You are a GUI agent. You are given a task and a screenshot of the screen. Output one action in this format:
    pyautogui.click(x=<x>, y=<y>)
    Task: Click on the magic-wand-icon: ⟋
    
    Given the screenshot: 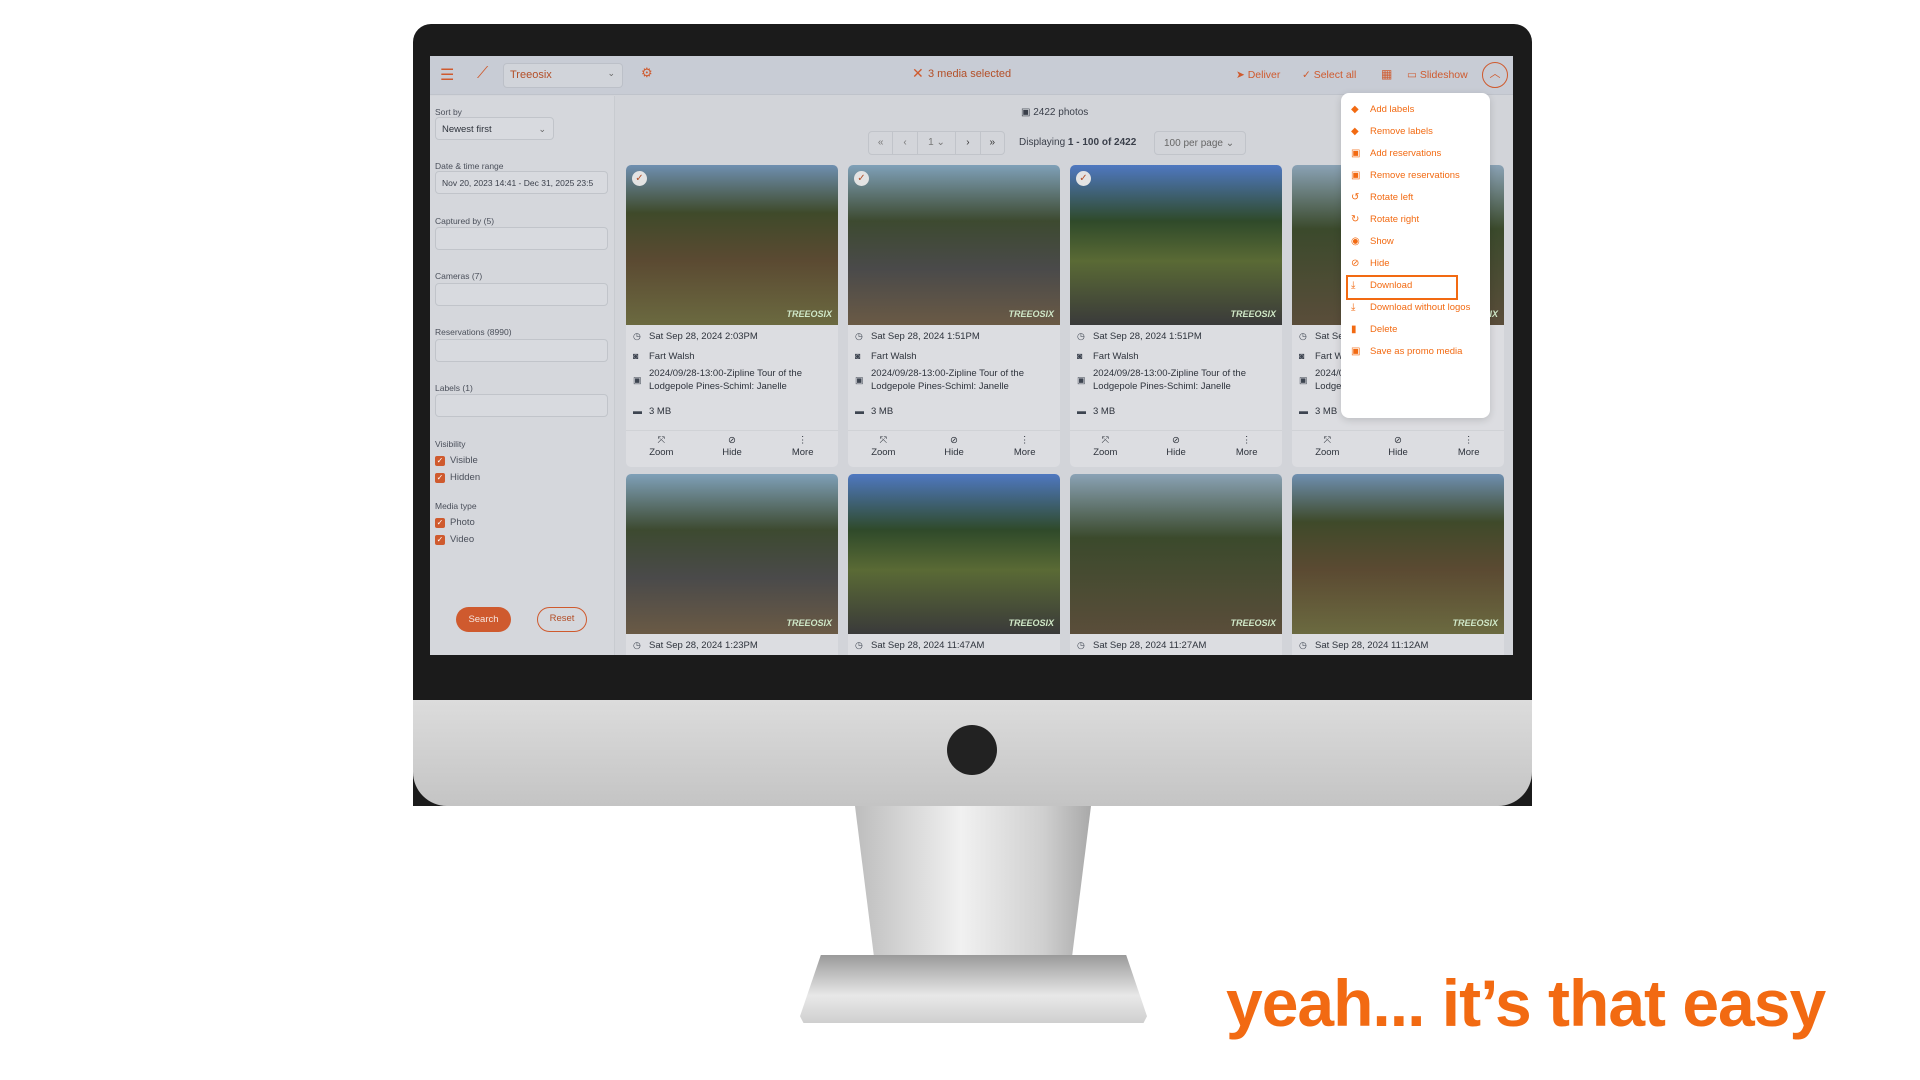 What is the action you would take?
    pyautogui.click(x=482, y=74)
    